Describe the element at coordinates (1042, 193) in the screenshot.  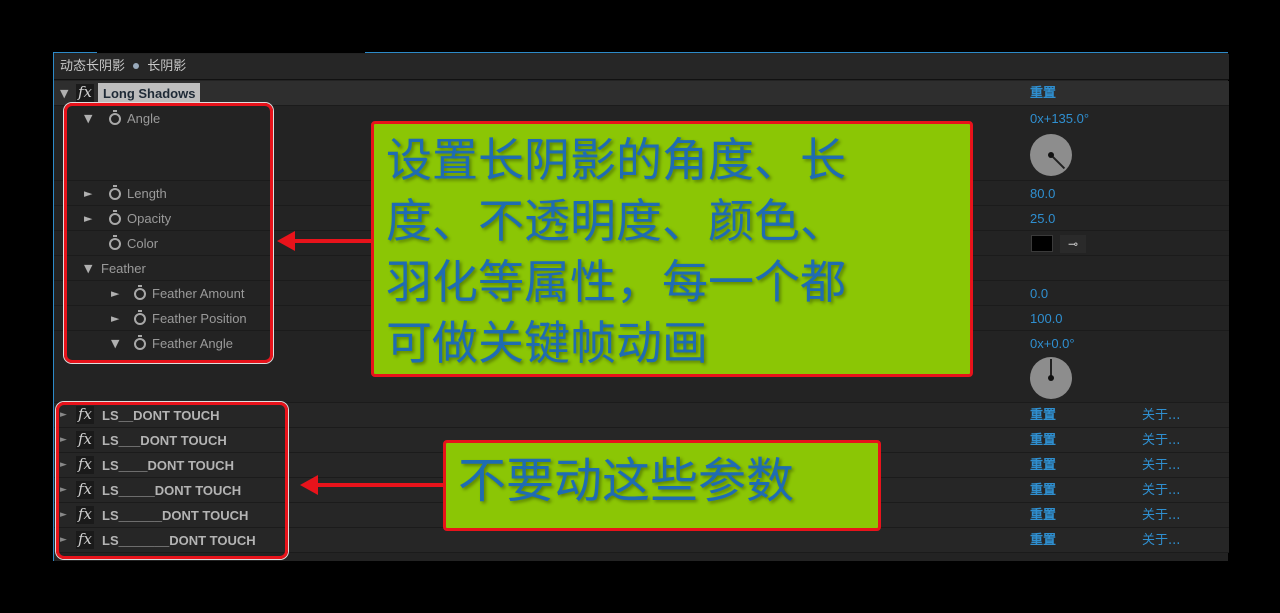
I see `length-value: 80.0` at that location.